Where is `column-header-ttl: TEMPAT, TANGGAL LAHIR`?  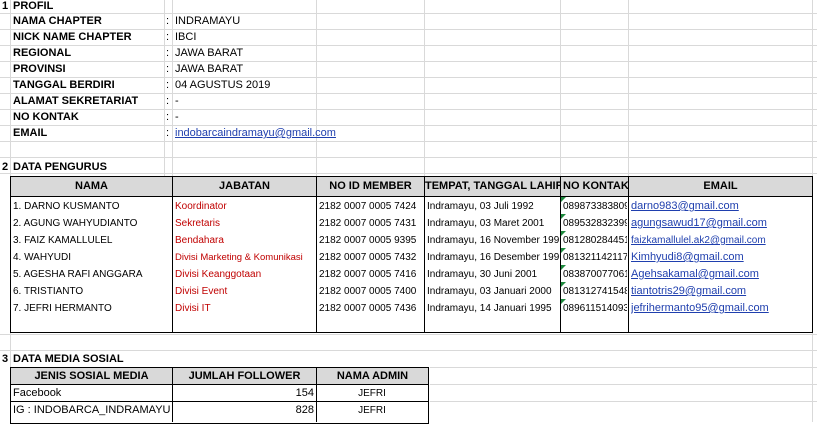
column-header-ttl: TEMPAT, TANGGAL LAHIR is located at coordinates (492, 186).